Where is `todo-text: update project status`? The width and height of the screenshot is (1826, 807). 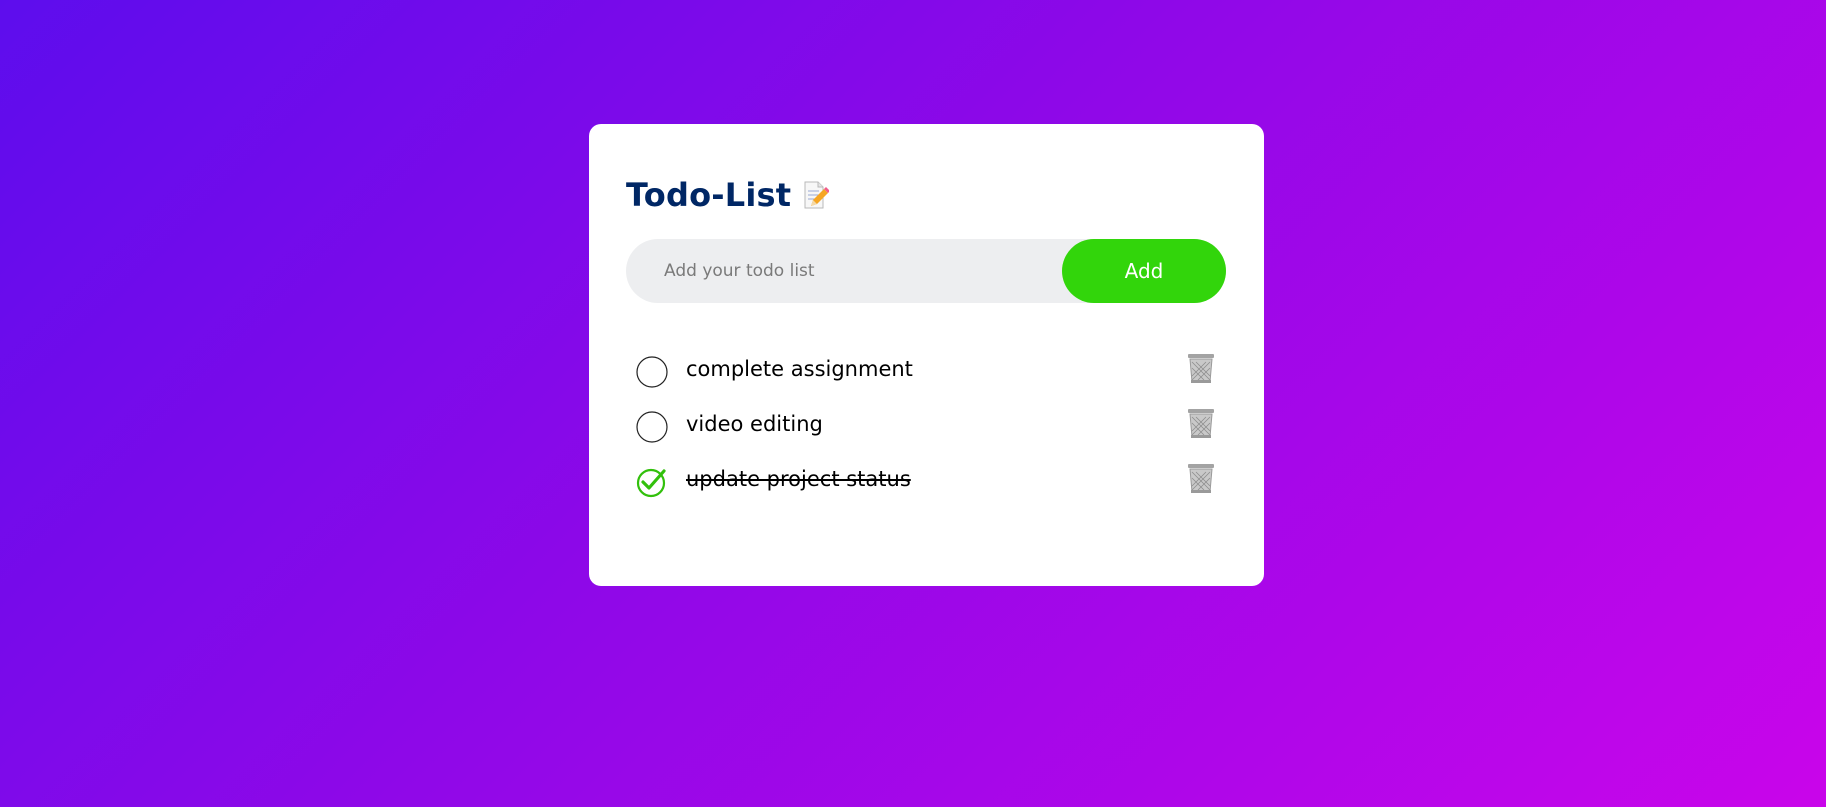
todo-text: update project status is located at coordinates (798, 478).